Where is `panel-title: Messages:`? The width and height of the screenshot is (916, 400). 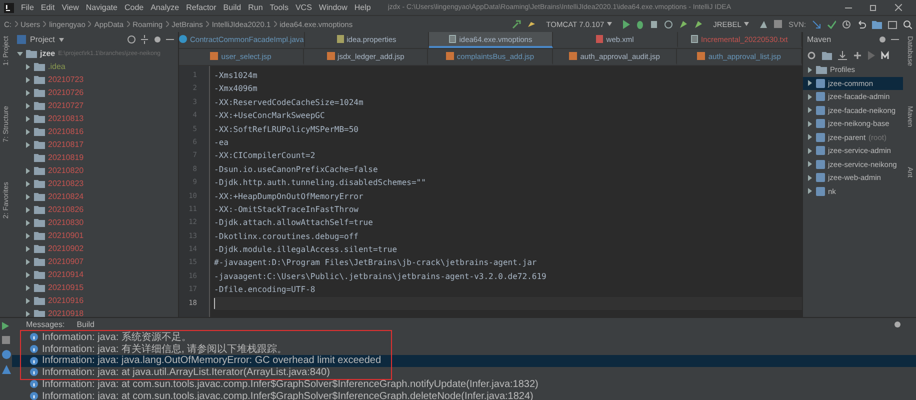
panel-title: Messages: is located at coordinates (45, 324).